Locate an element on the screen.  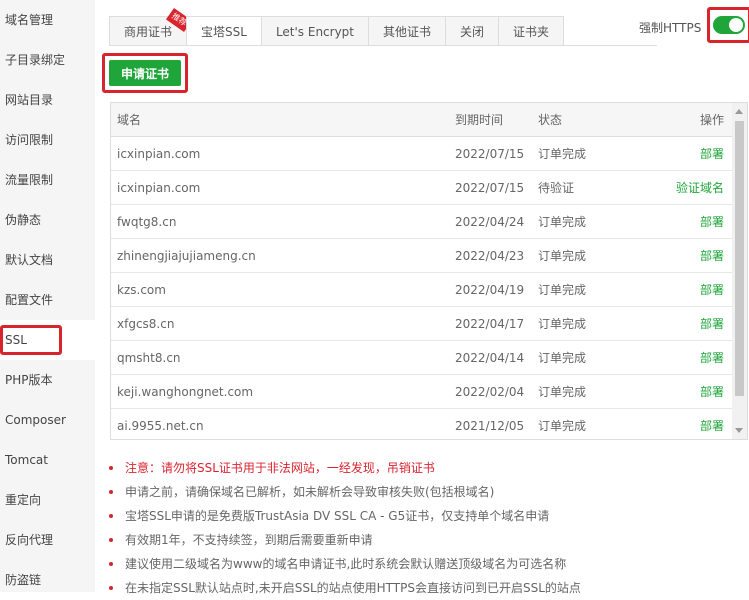
cell-domain: qmsht8.cn is located at coordinates (149, 358).